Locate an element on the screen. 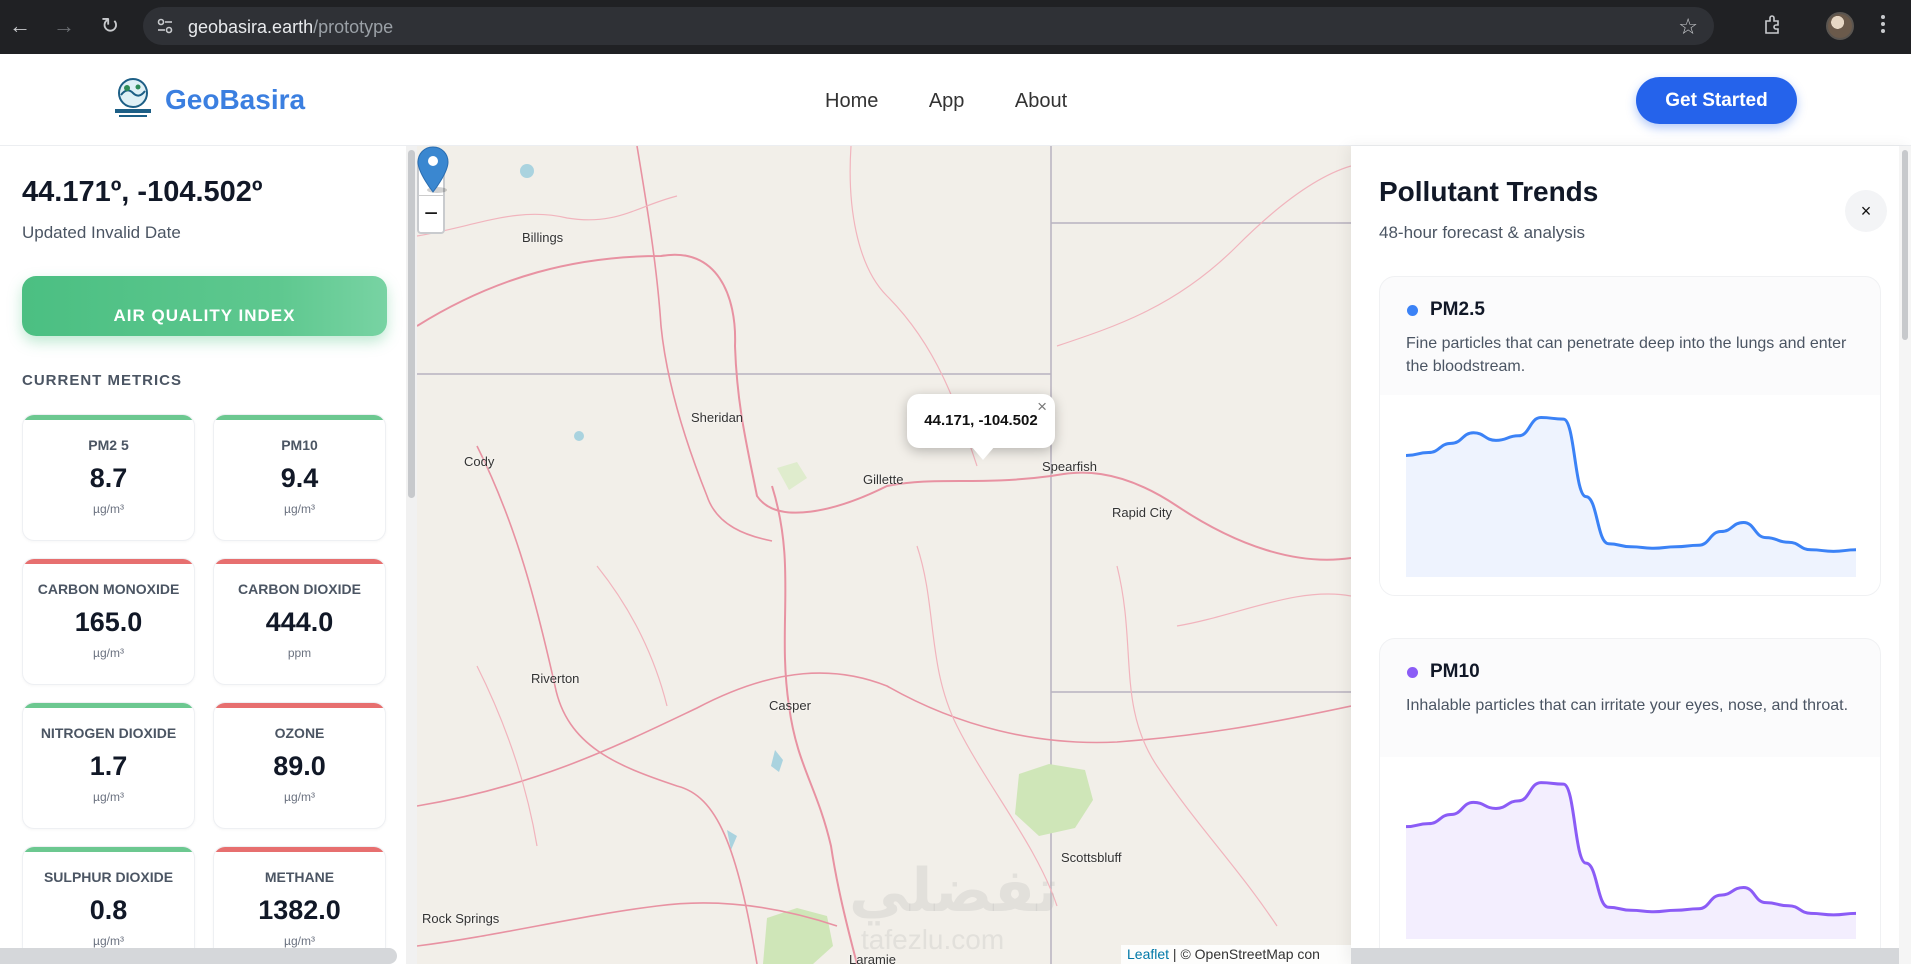 The width and height of the screenshot is (1911, 964). trend-pollutant-name: PM2.5 is located at coordinates (1457, 309).